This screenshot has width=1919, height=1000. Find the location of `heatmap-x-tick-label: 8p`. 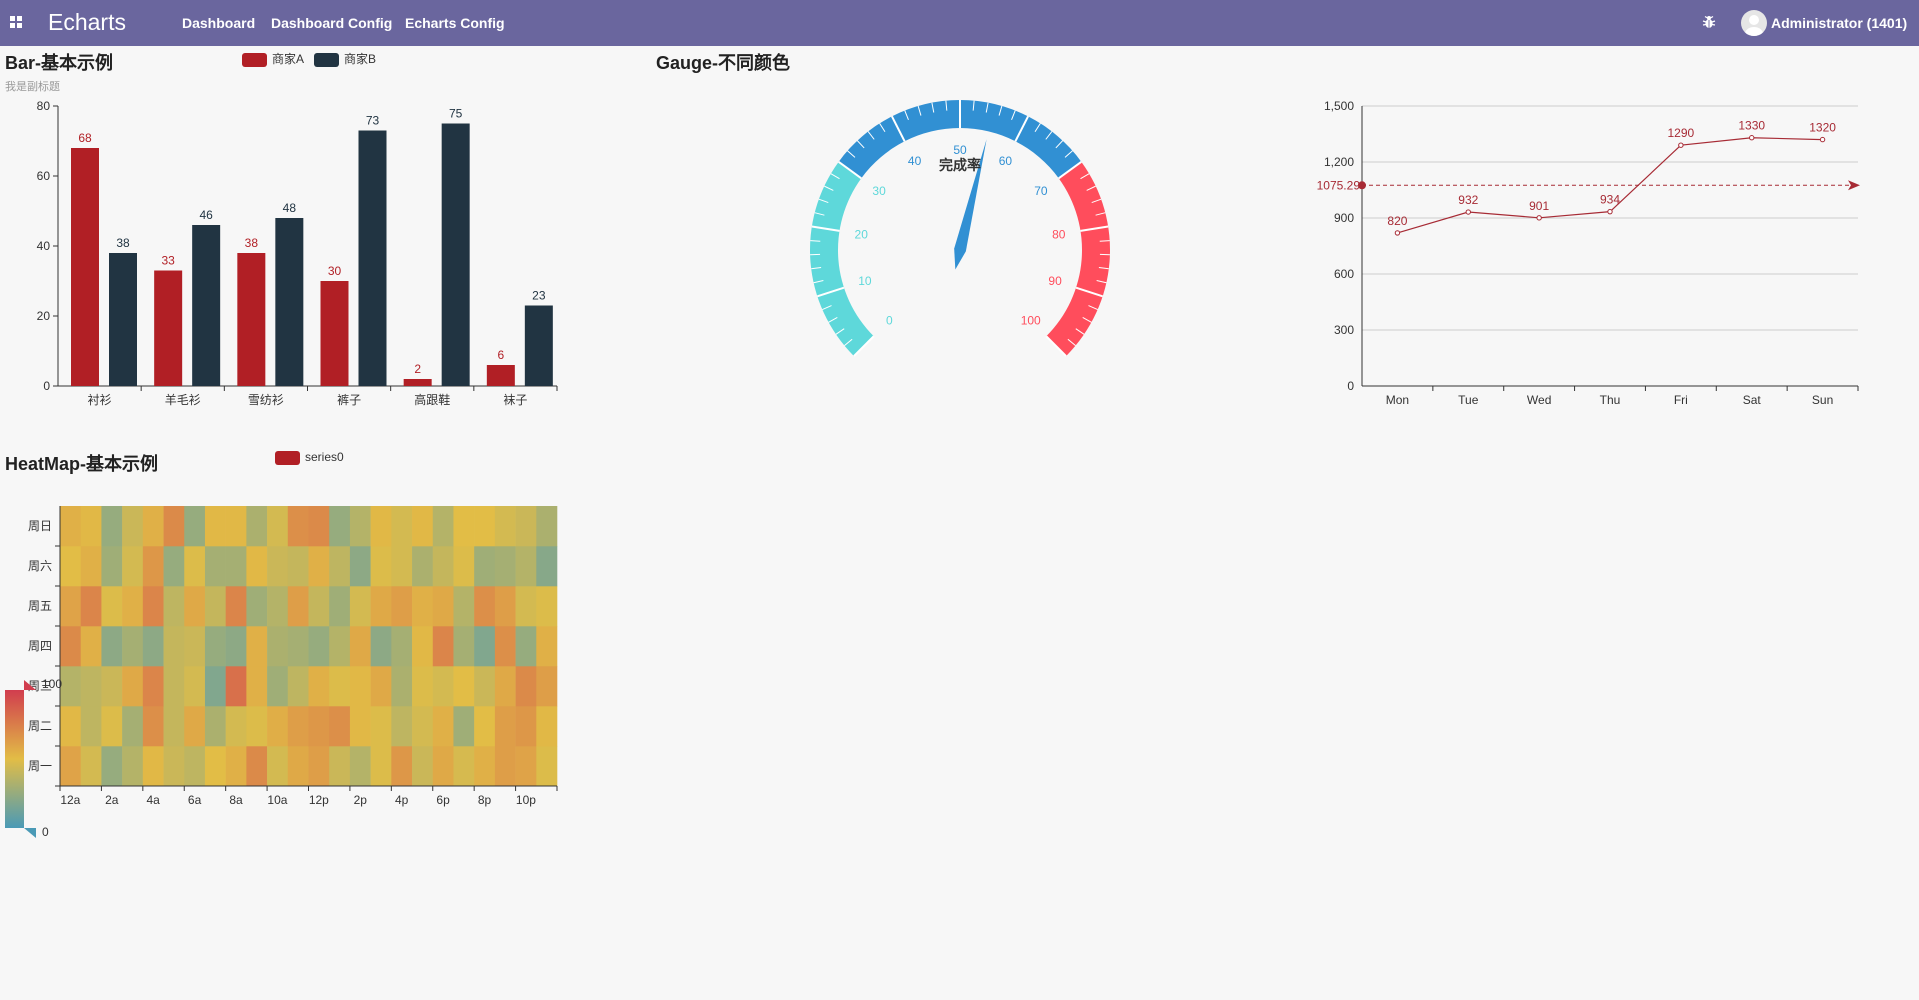

heatmap-x-tick-label: 8p is located at coordinates (485, 800).